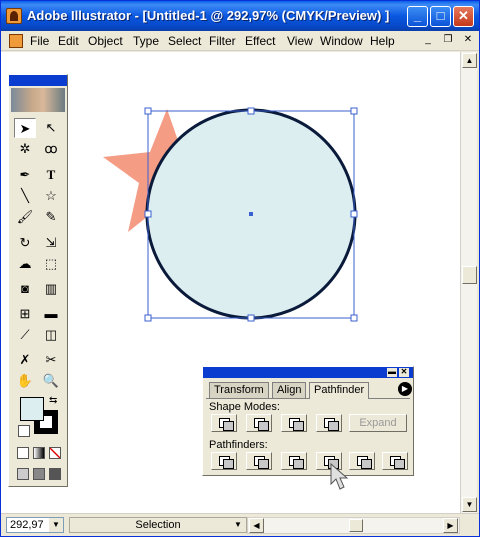 This screenshot has height=537, width=480. What do you see at coordinates (382, 41) in the screenshot?
I see `menu-help: Help` at bounding box center [382, 41].